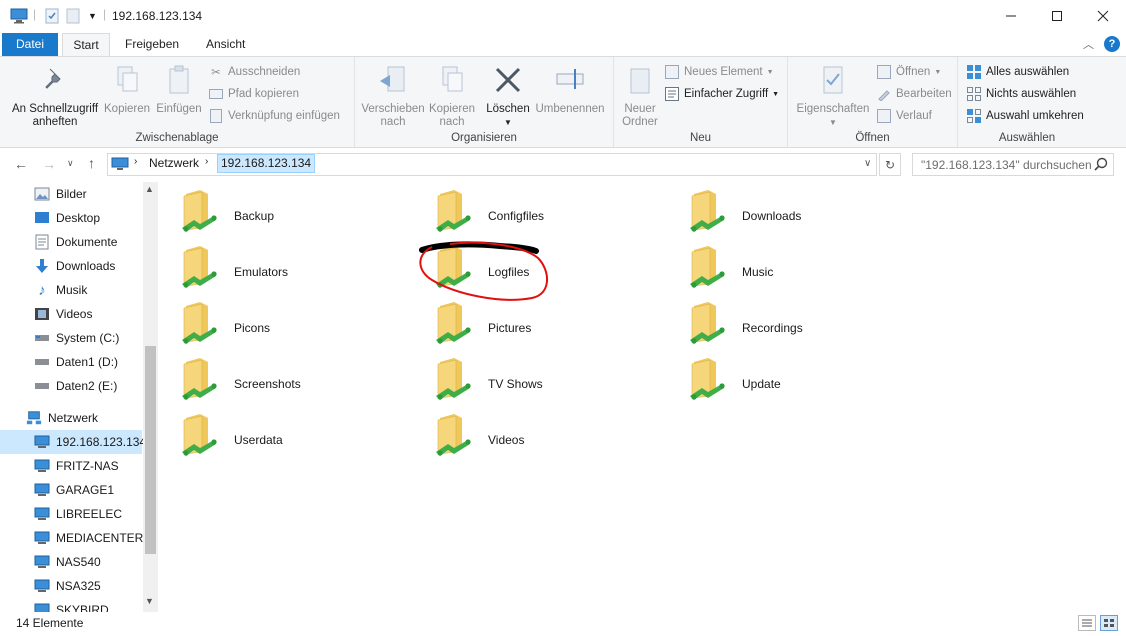 This screenshot has height=636, width=1126. What do you see at coordinates (71, 266) in the screenshot?
I see `sidebar-item-downloads: Downloads` at bounding box center [71, 266].